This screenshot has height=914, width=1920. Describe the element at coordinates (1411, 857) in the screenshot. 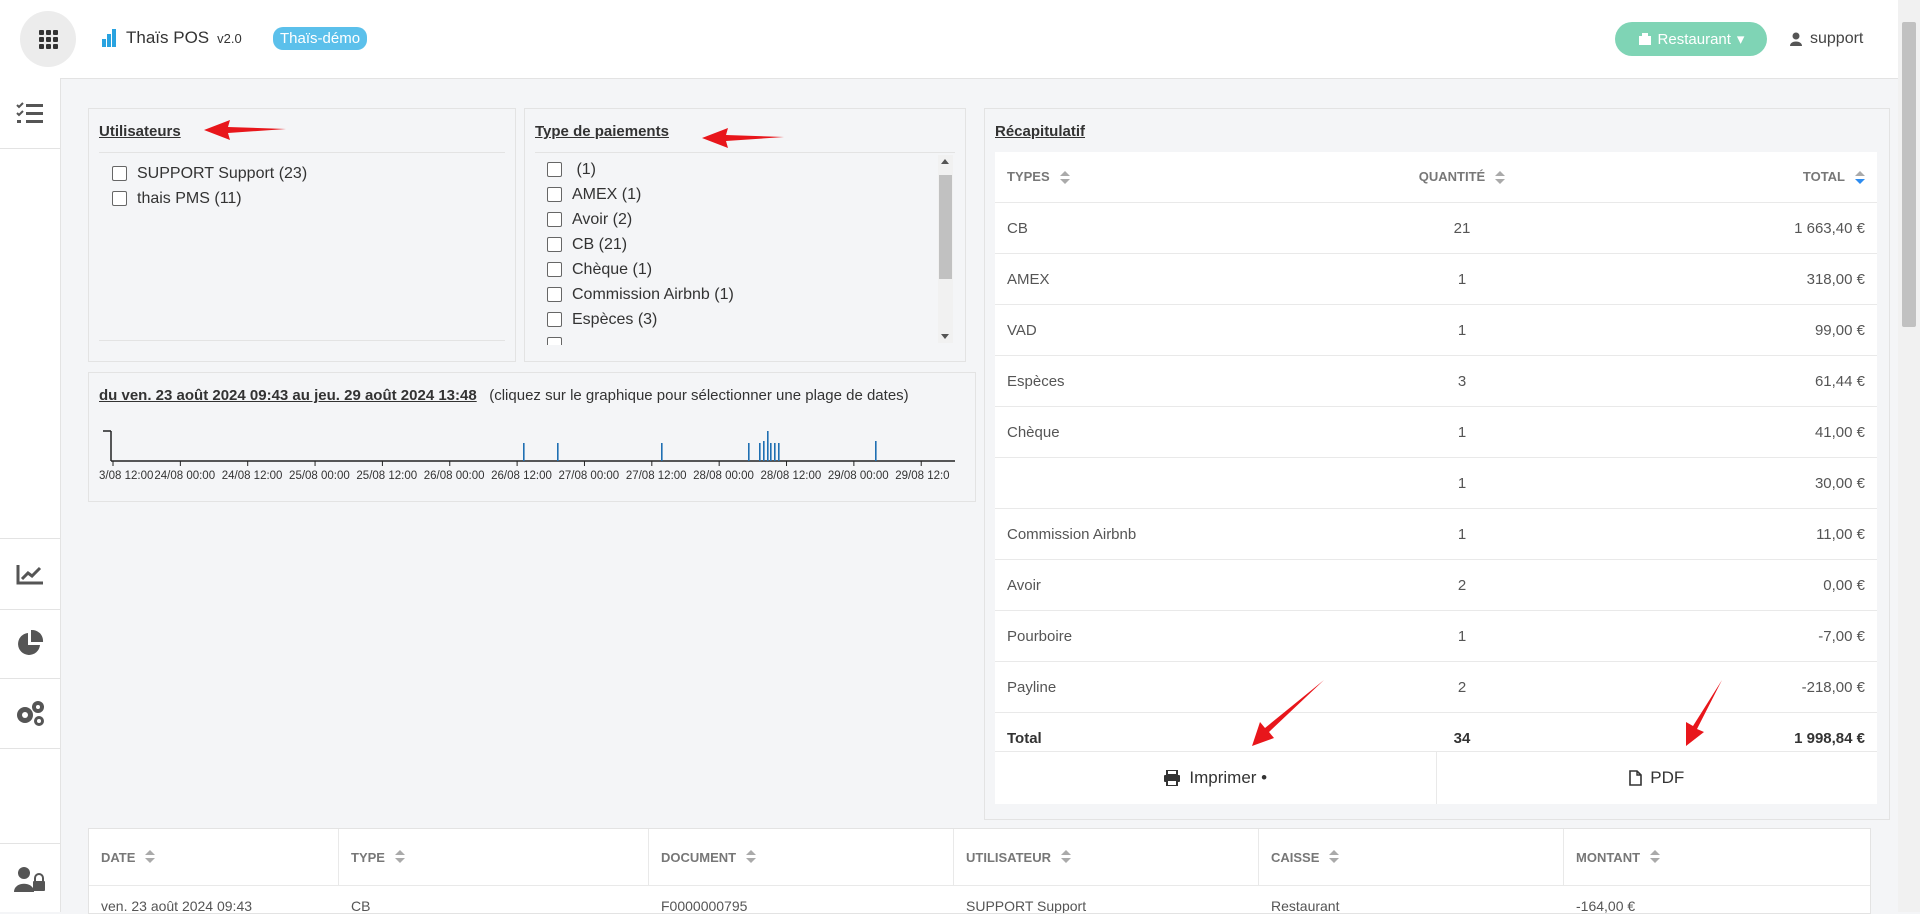

I see `column-header-register: CAISSE` at that location.